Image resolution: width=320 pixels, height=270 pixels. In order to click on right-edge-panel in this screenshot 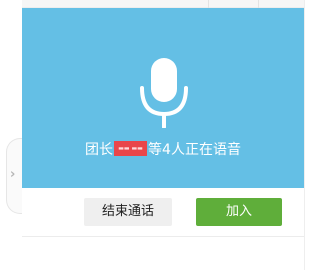, I will do `click(310, 135)`.